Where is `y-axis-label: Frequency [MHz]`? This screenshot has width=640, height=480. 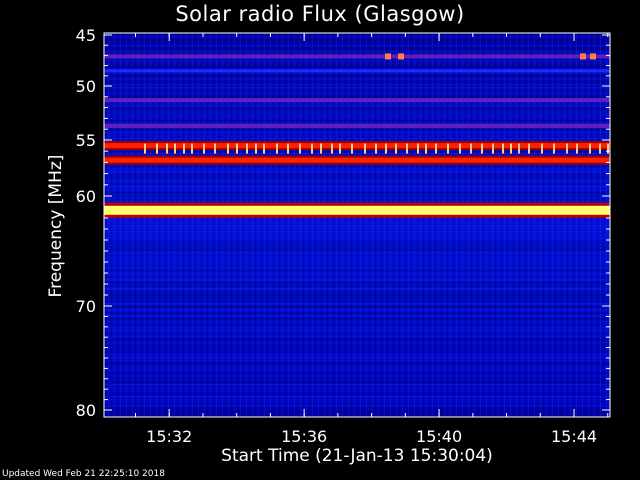
y-axis-label: Frequency [MHz] is located at coordinates (56, 226).